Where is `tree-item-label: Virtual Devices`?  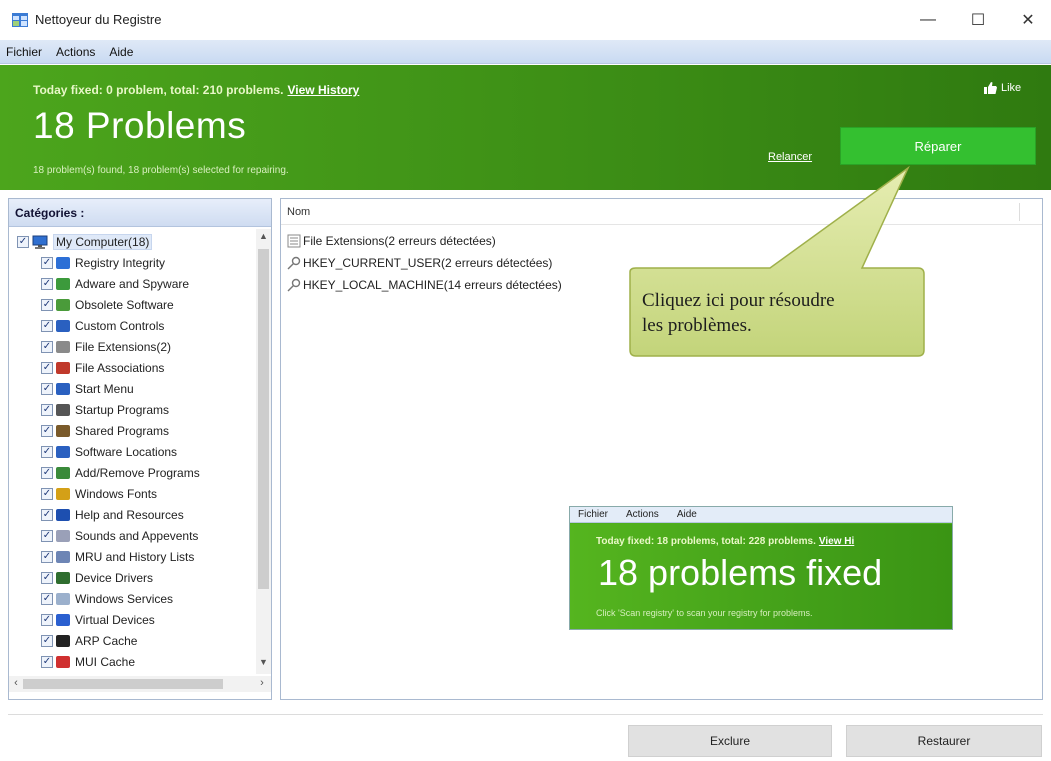
tree-item-label: Virtual Devices is located at coordinates (115, 619).